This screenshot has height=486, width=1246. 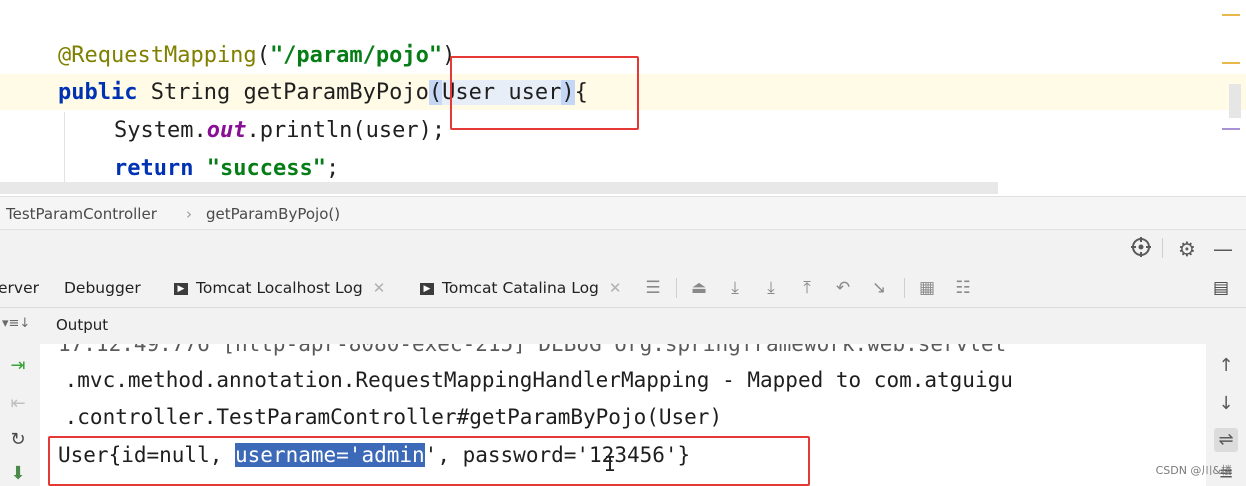 I want to click on trace-icon: ☷, so click(x=963, y=288).